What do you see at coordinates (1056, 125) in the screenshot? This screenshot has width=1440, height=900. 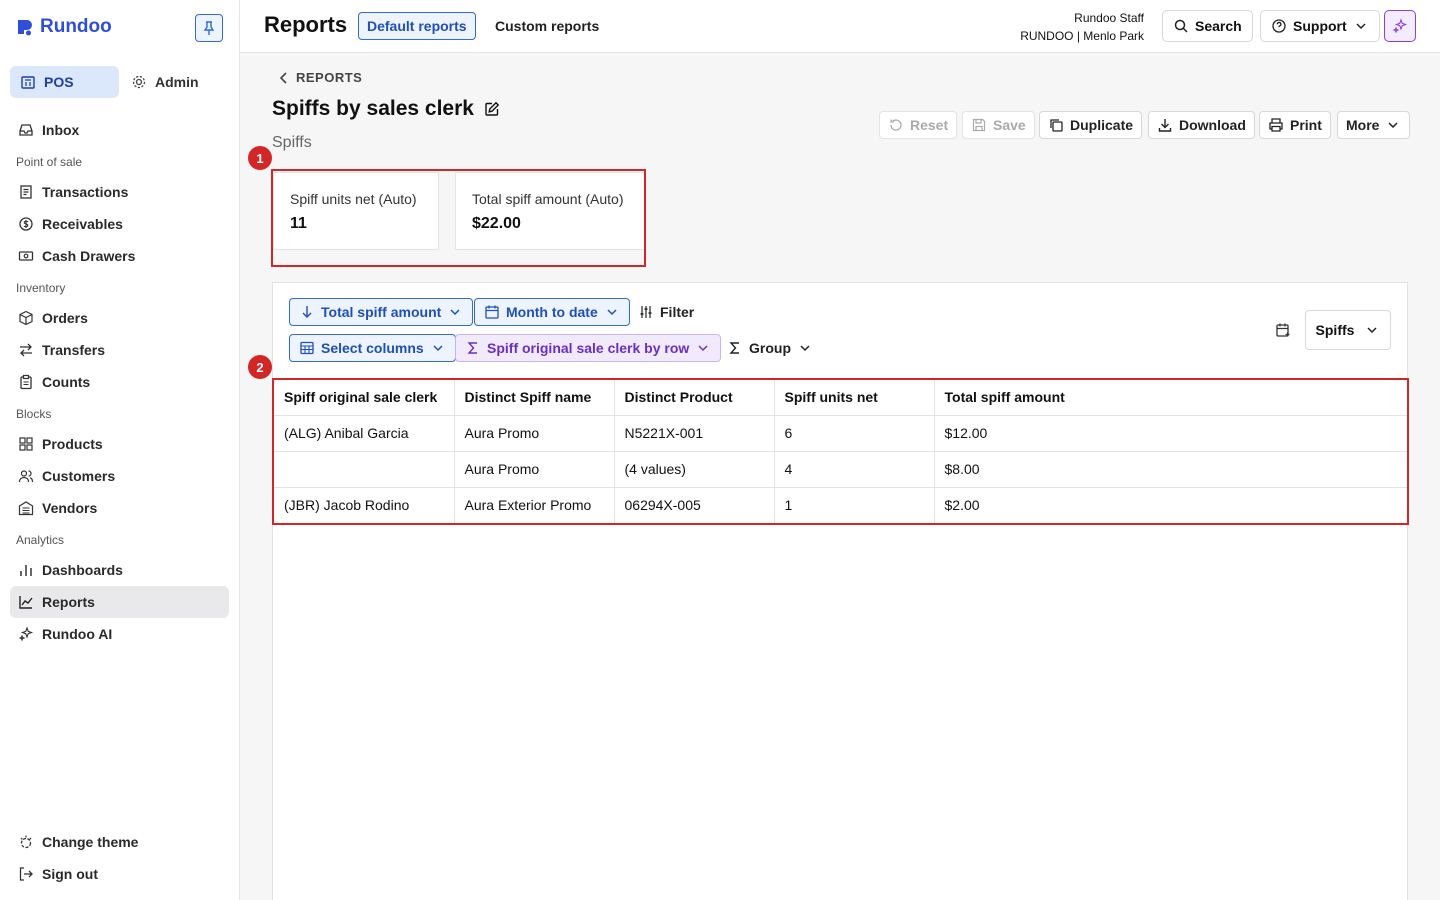 I see `copy-icon` at bounding box center [1056, 125].